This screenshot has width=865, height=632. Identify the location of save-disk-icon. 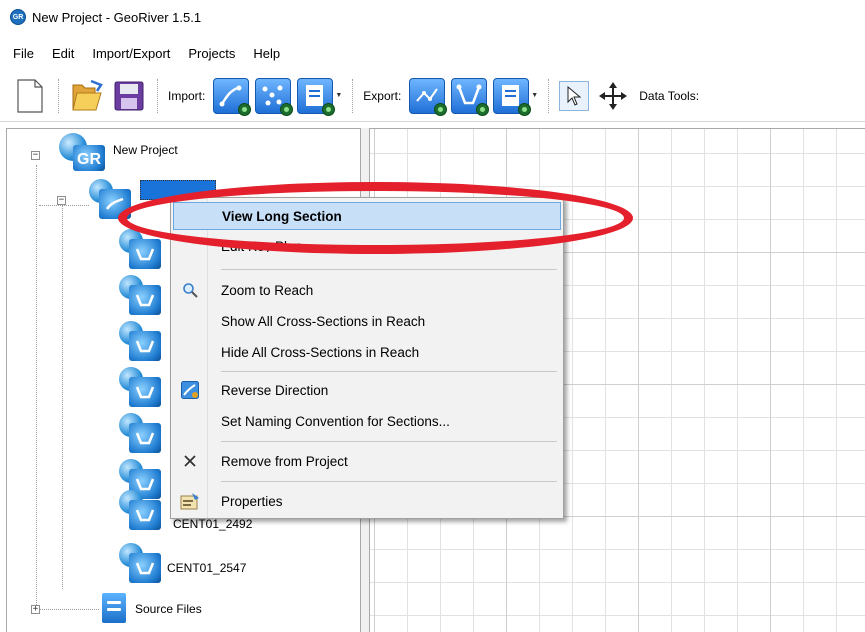
(129, 95).